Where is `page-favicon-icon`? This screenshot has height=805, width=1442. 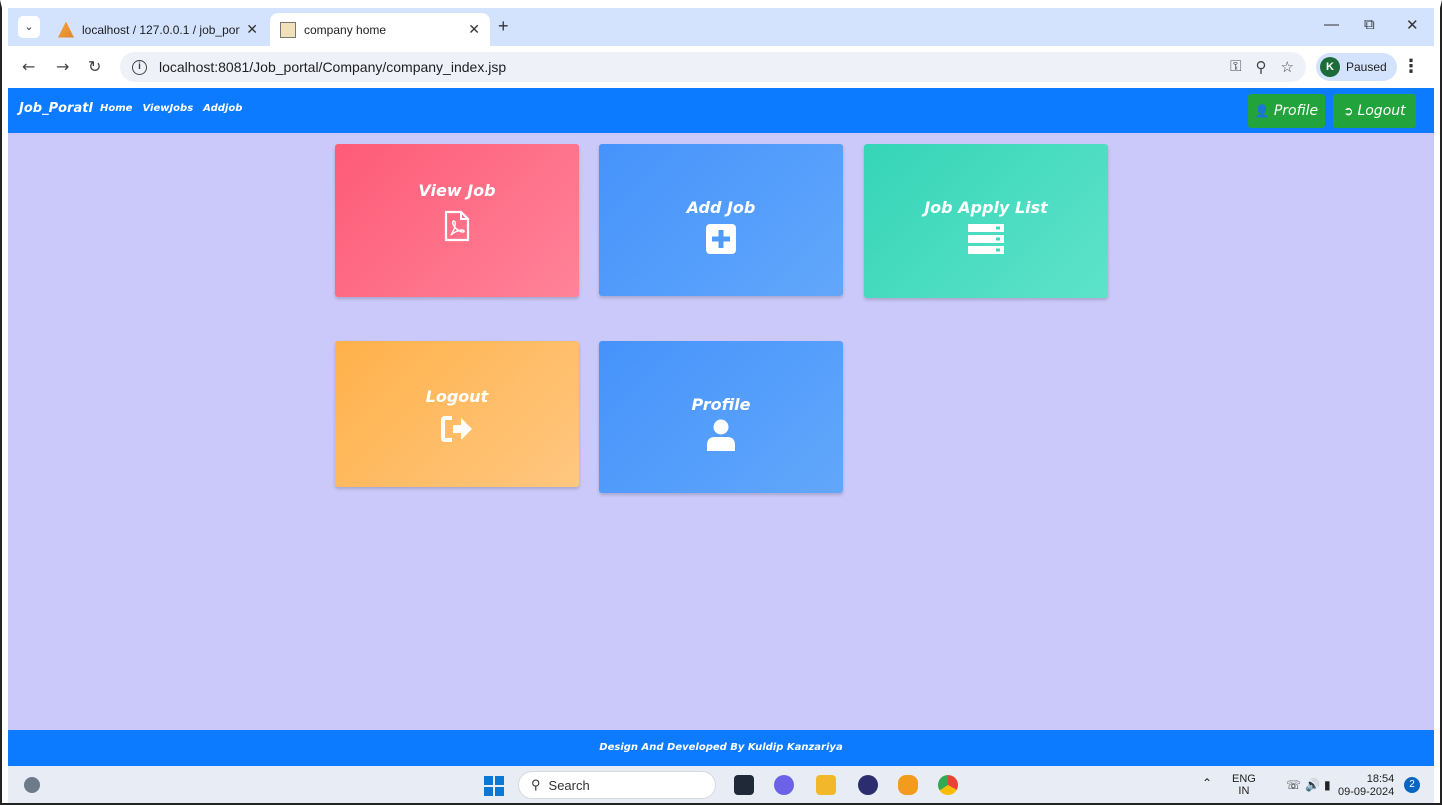 page-favicon-icon is located at coordinates (288, 29).